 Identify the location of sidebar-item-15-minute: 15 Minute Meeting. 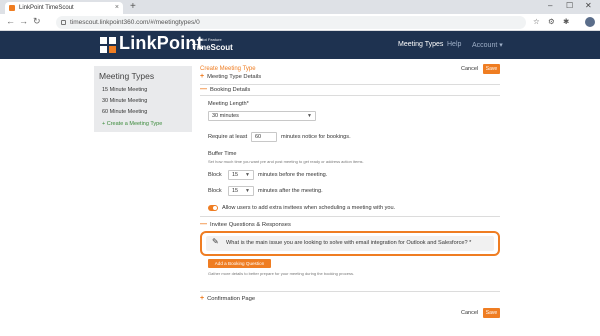
(124, 90).